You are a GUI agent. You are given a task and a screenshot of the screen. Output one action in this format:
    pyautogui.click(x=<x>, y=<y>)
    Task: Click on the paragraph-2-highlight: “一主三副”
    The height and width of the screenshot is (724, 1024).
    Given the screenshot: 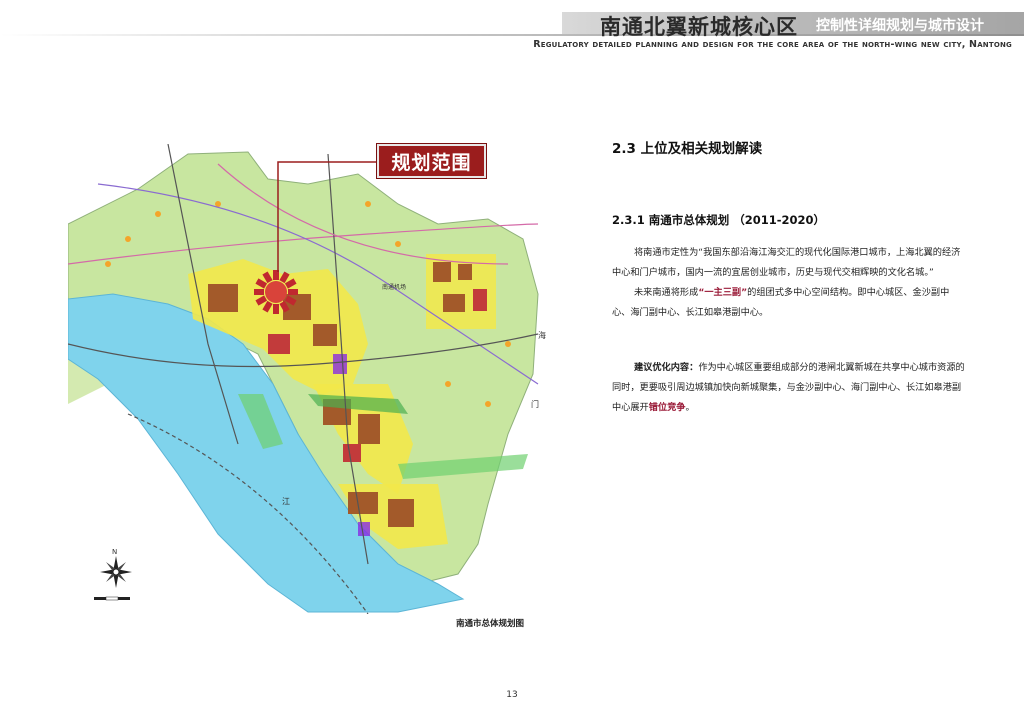 What is the action you would take?
    pyautogui.click(x=723, y=292)
    